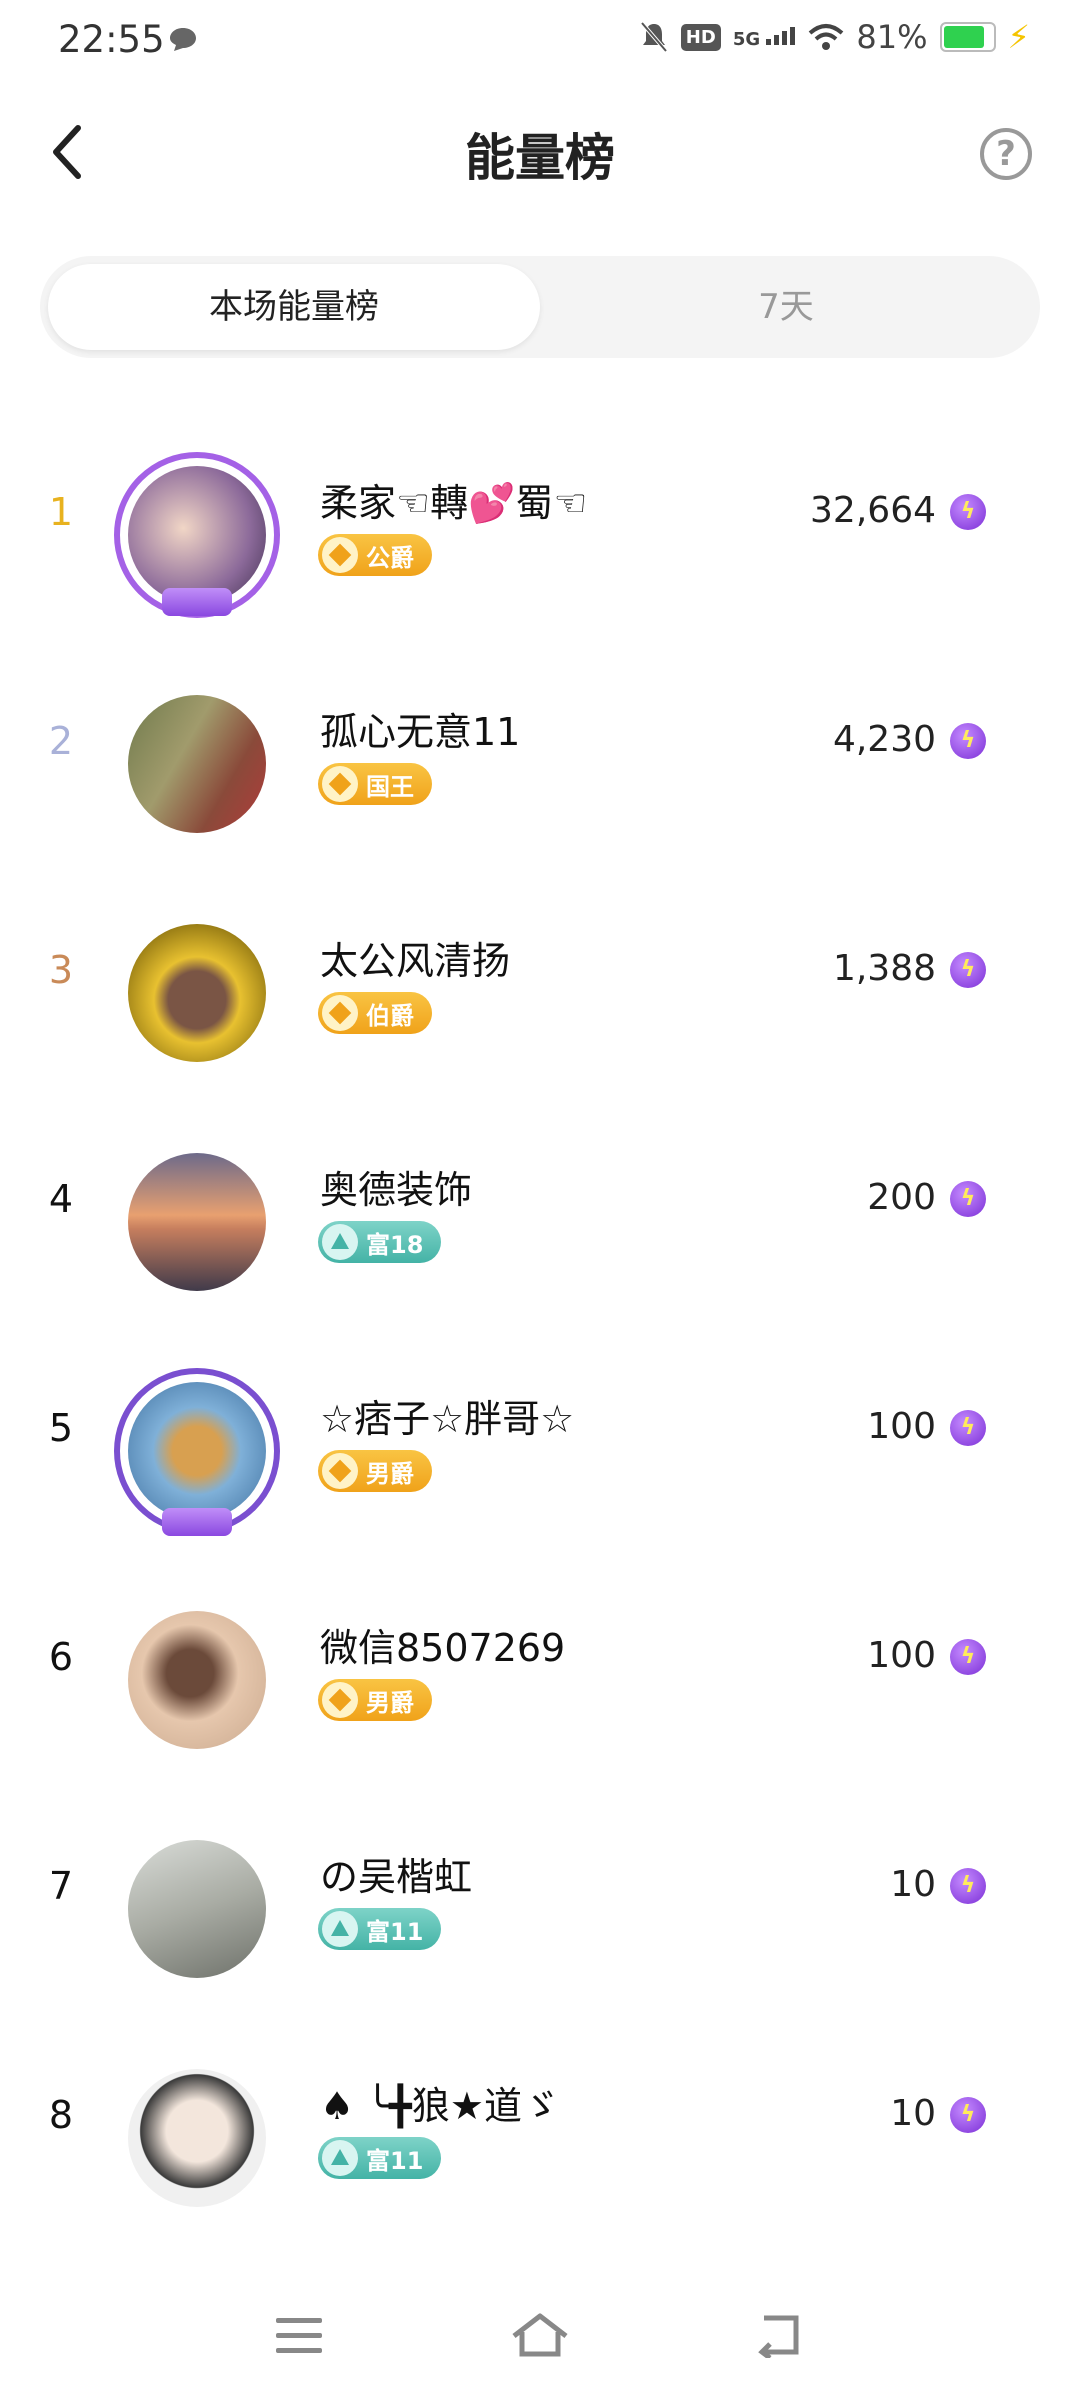  I want to click on system-nav-bar, so click(540, 2340).